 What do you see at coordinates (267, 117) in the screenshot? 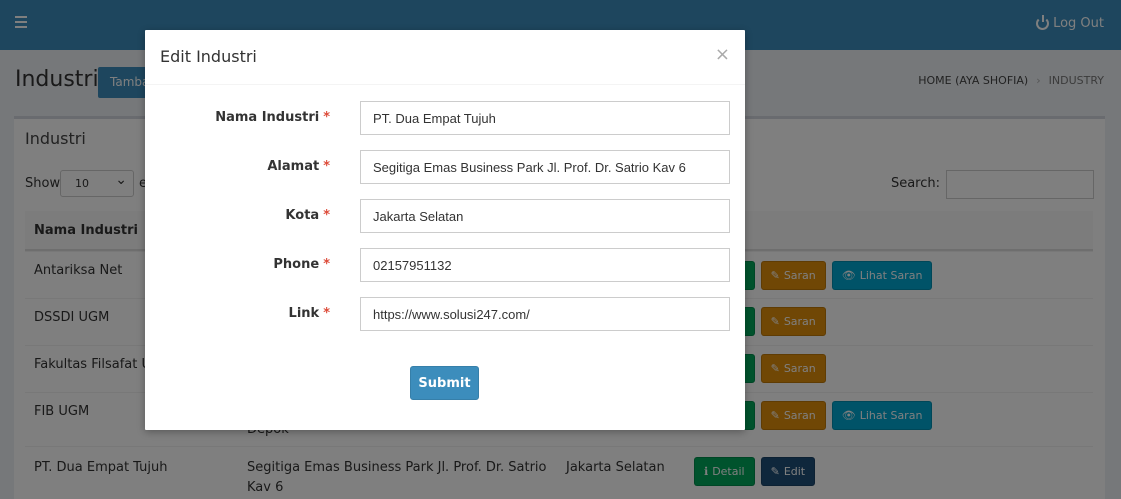
I see `nama-label-text: Nama Industri` at bounding box center [267, 117].